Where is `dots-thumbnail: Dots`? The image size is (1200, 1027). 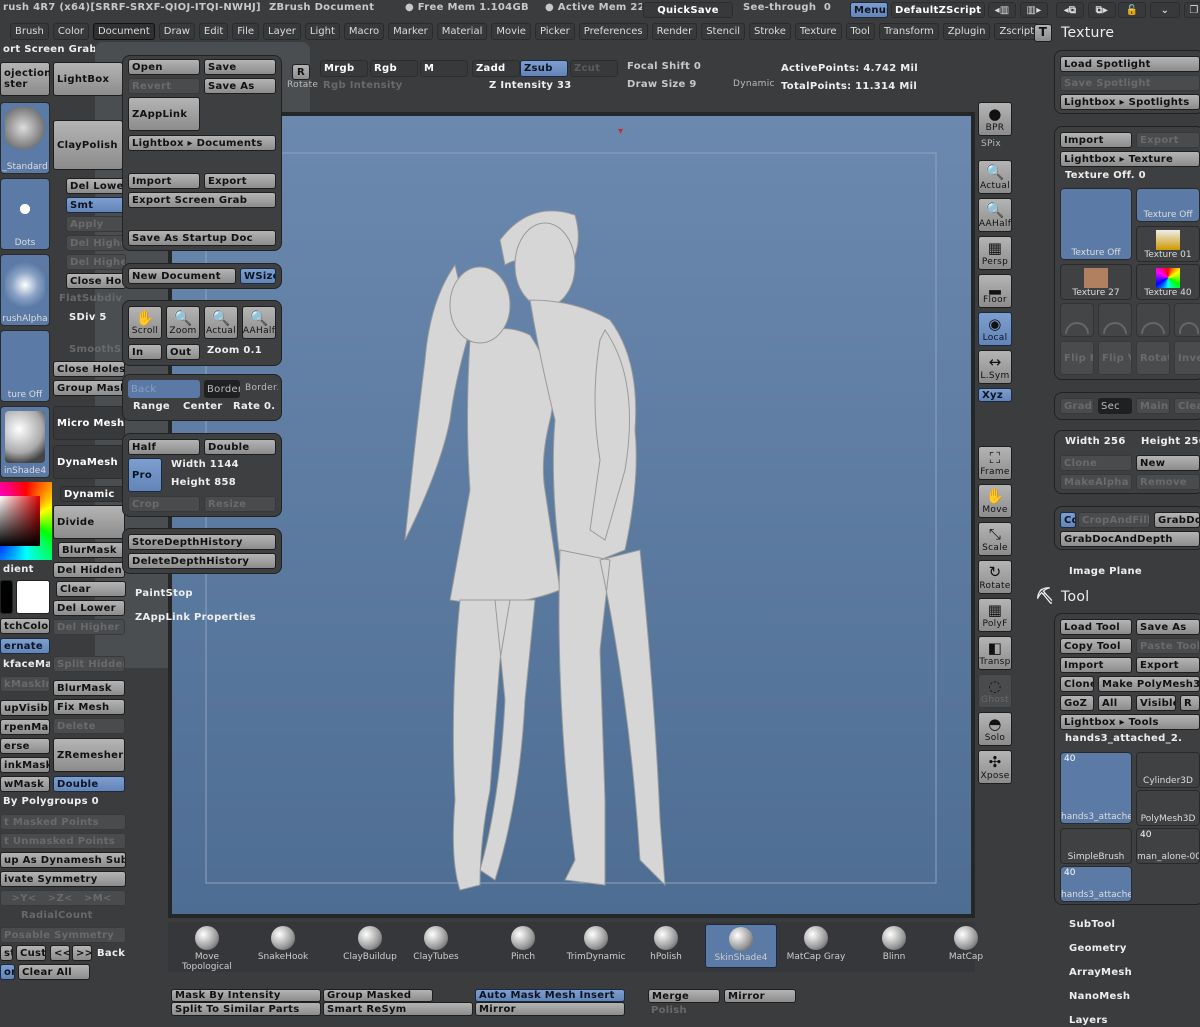 dots-thumbnail: Dots is located at coordinates (25, 214).